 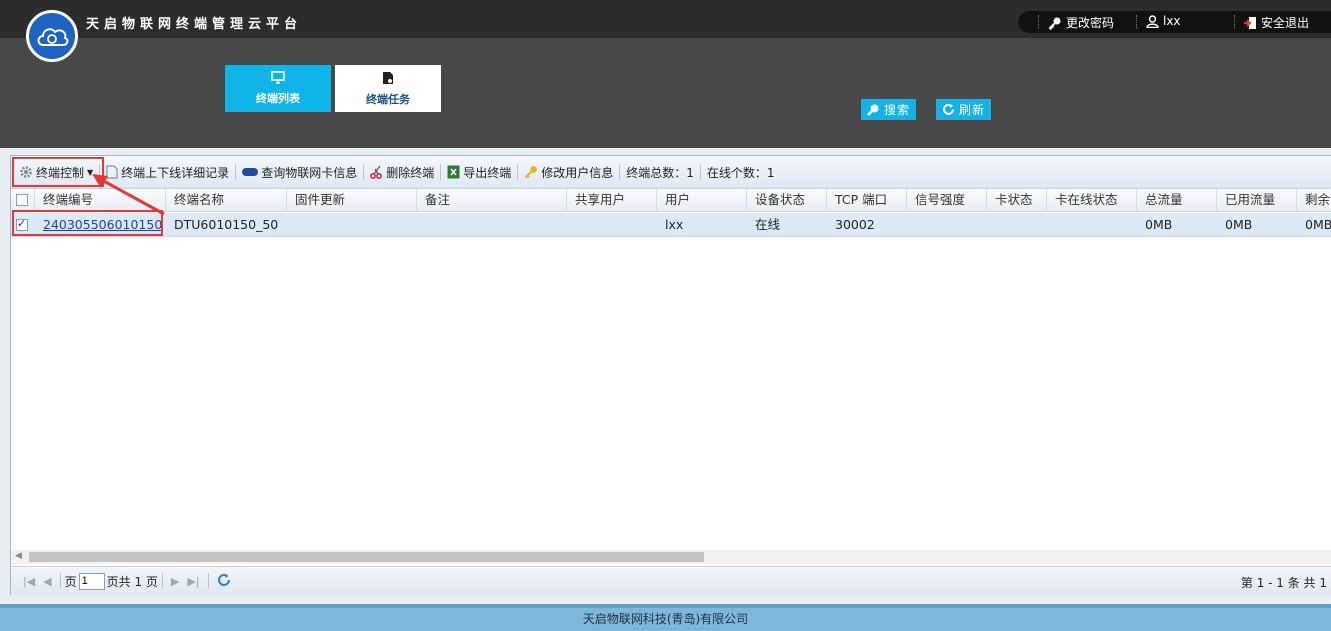 What do you see at coordinates (388, 88) in the screenshot?
I see `tab-terminal-task: 终端任务` at bounding box center [388, 88].